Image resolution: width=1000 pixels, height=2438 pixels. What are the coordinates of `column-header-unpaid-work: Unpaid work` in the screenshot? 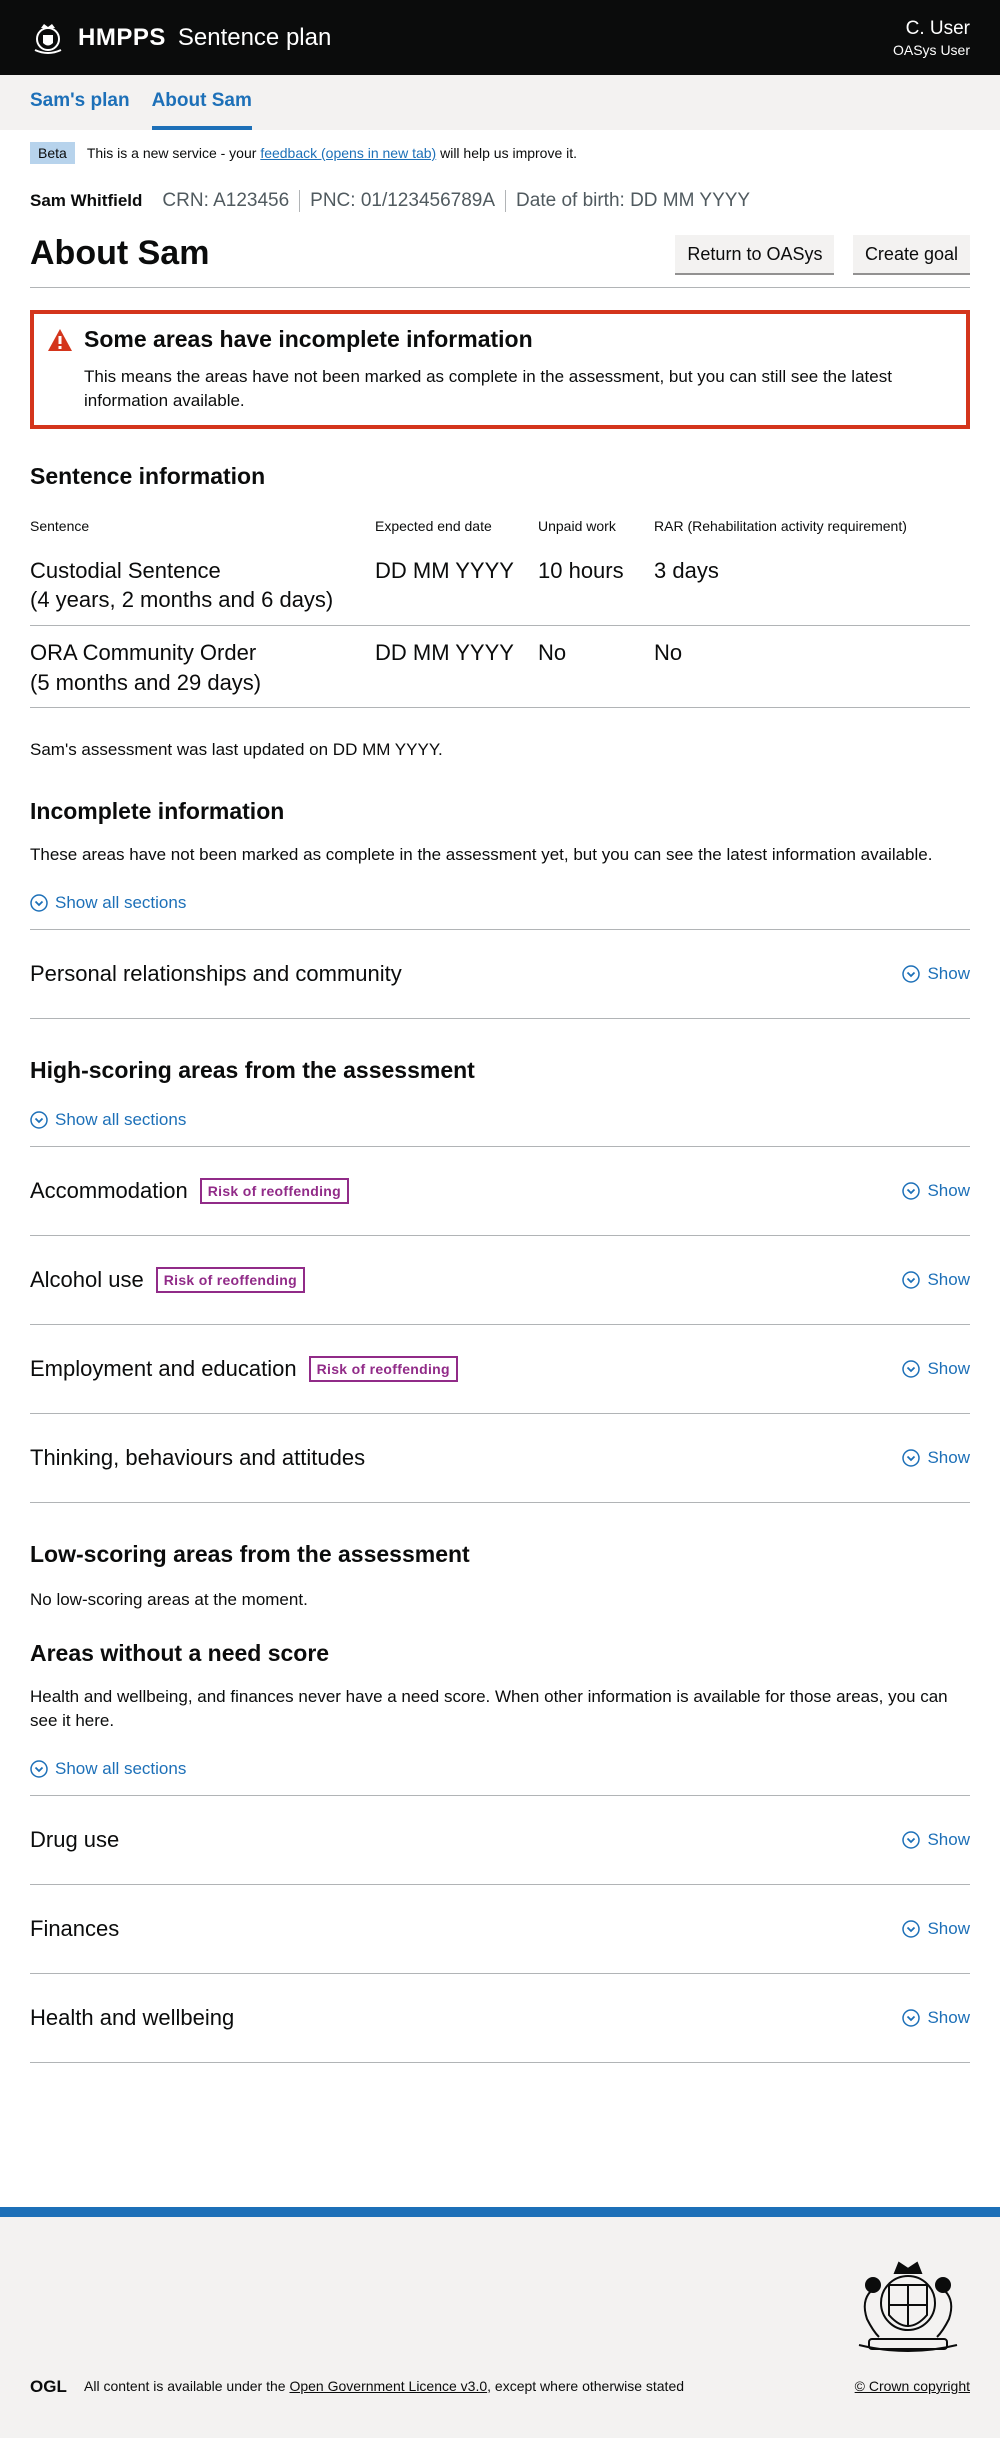 It's located at (577, 525).